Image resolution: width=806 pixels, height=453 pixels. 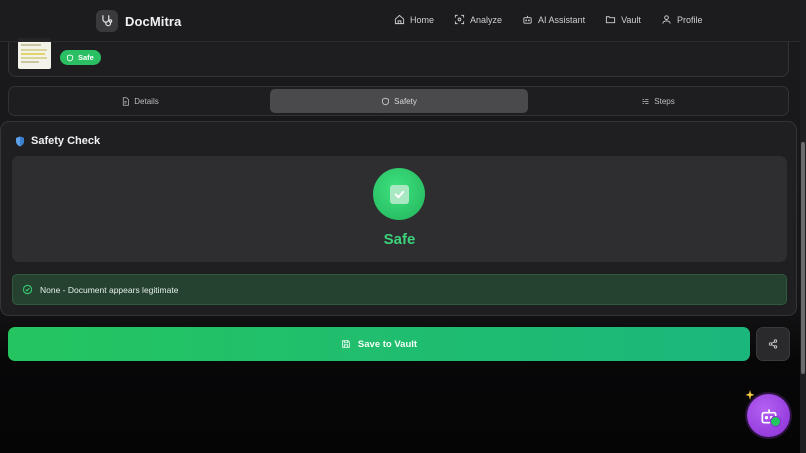 I want to click on save-to-vault-label: Save to Vault, so click(x=387, y=344).